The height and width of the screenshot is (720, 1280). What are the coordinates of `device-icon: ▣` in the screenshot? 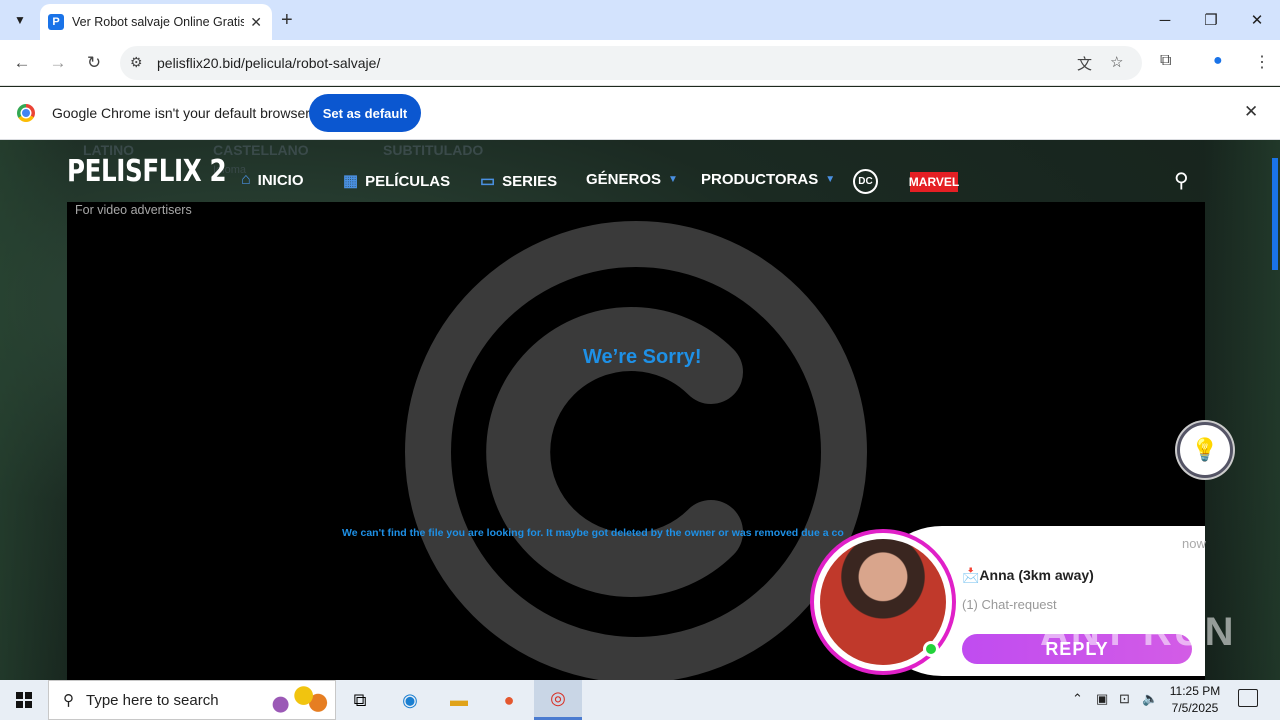 It's located at (1102, 699).